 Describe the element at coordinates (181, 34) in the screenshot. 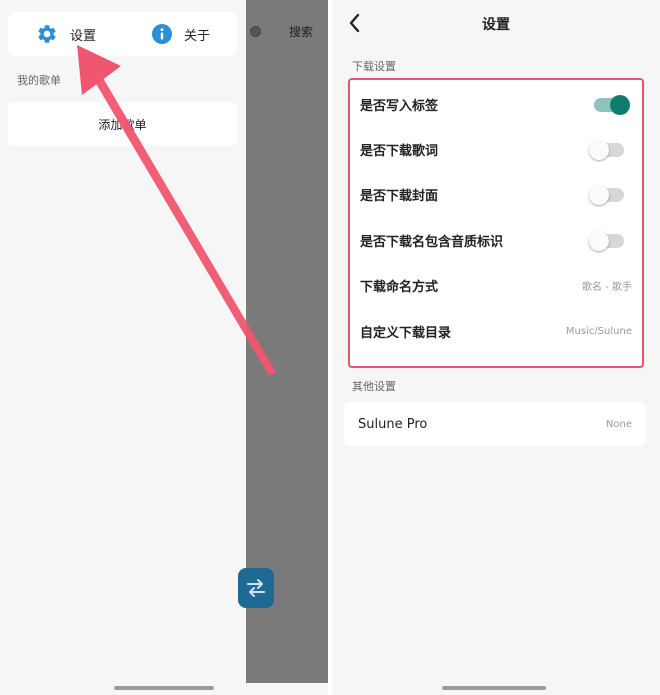

I see `about-menu-item: 关于` at that location.